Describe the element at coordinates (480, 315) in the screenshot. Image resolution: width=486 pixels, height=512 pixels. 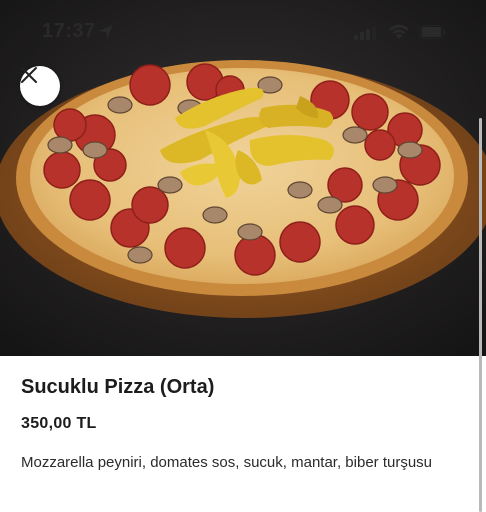
I see `scrollbar` at that location.